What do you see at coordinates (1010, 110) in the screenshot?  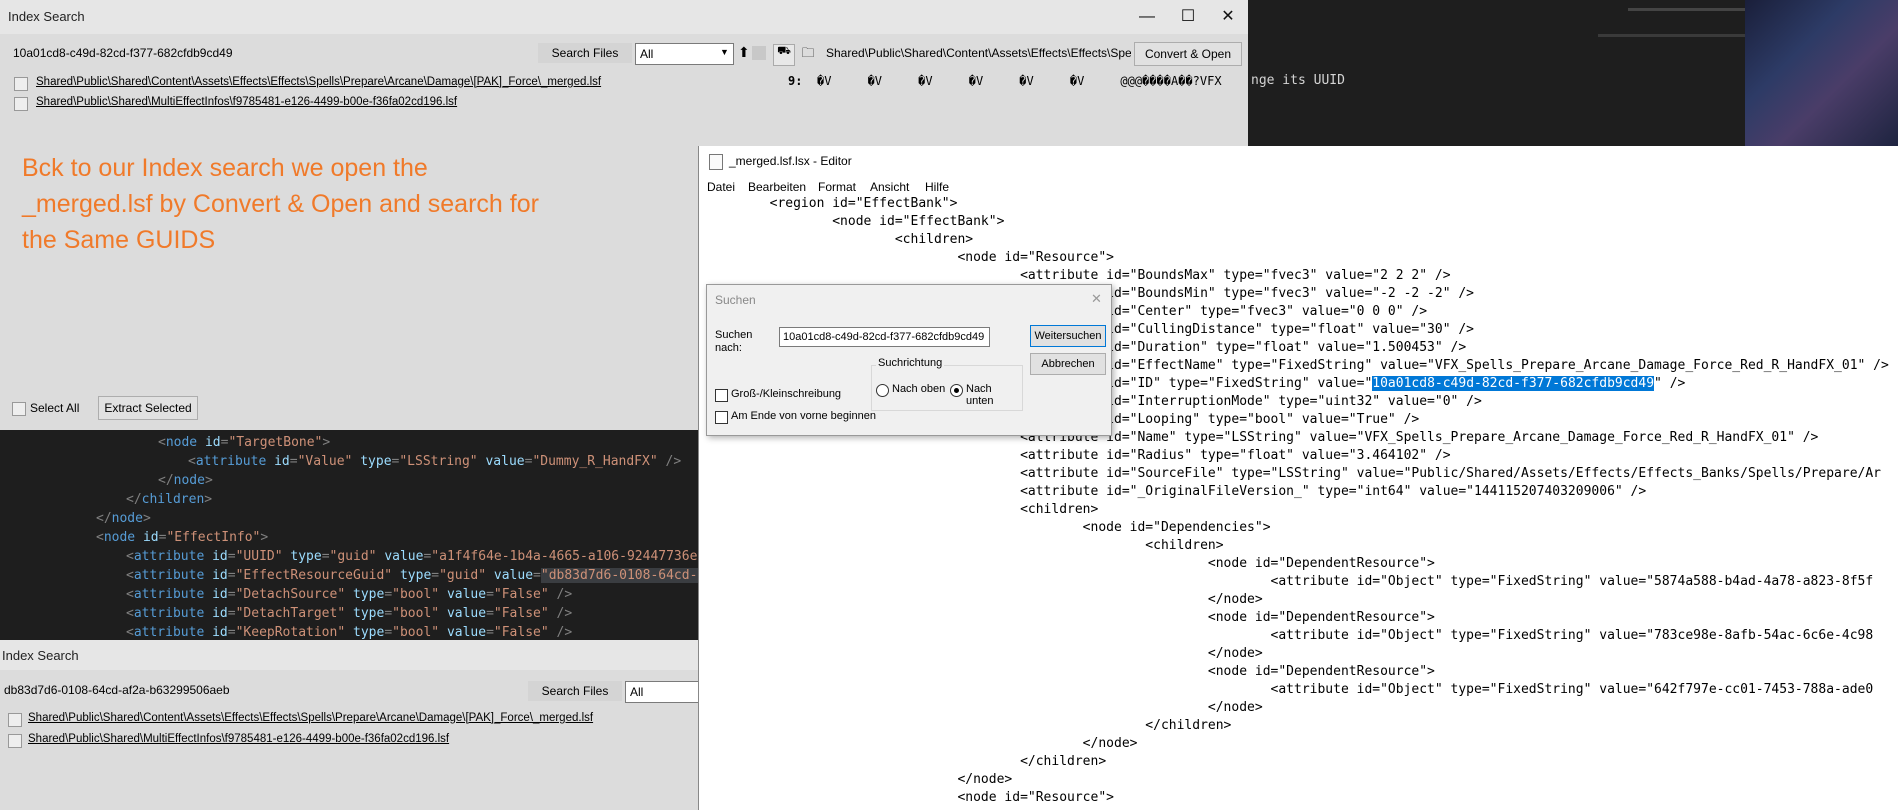 I see `preview-pane: 9: �V �V �V �V �V �V @@@����A��?VFX` at bounding box center [1010, 110].